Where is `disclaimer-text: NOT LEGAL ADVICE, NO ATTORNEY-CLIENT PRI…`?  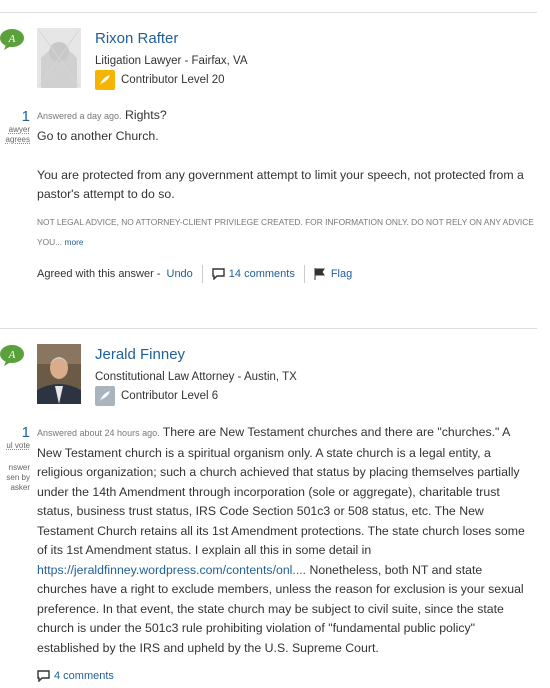 disclaimer-text: NOT LEGAL ADVICE, NO ATTORNEY-CLIENT PRI… is located at coordinates (285, 232).